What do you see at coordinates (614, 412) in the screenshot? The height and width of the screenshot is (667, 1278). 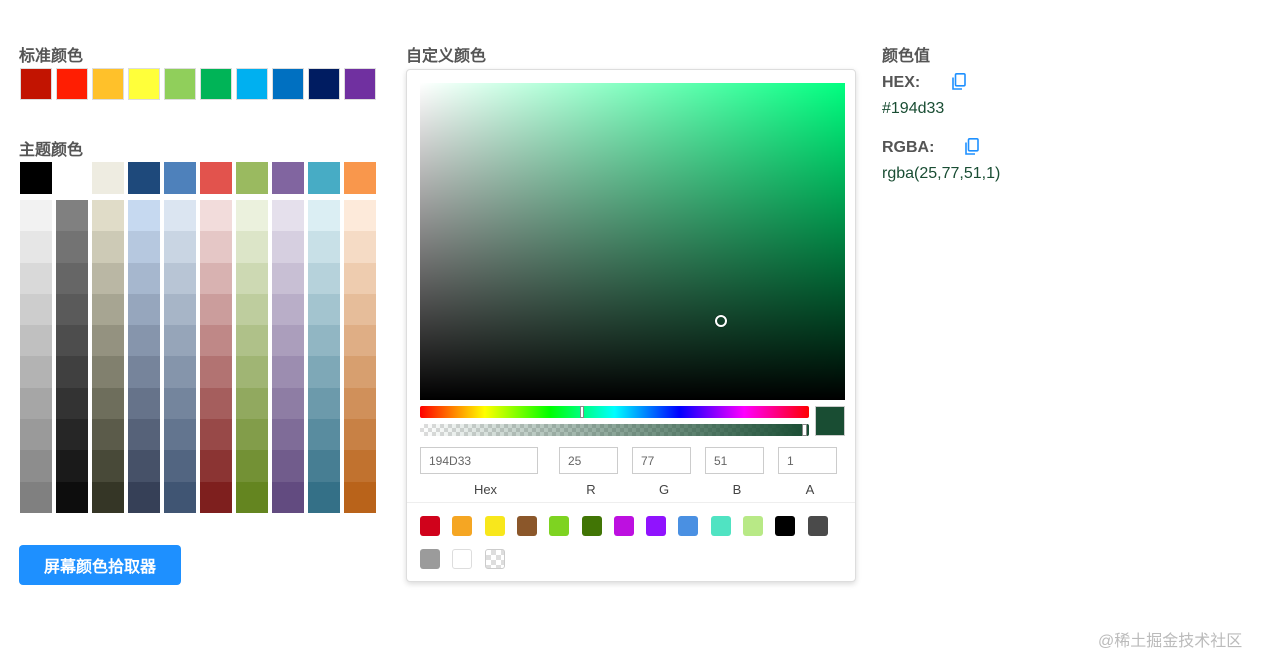 I see `hue-slider` at bounding box center [614, 412].